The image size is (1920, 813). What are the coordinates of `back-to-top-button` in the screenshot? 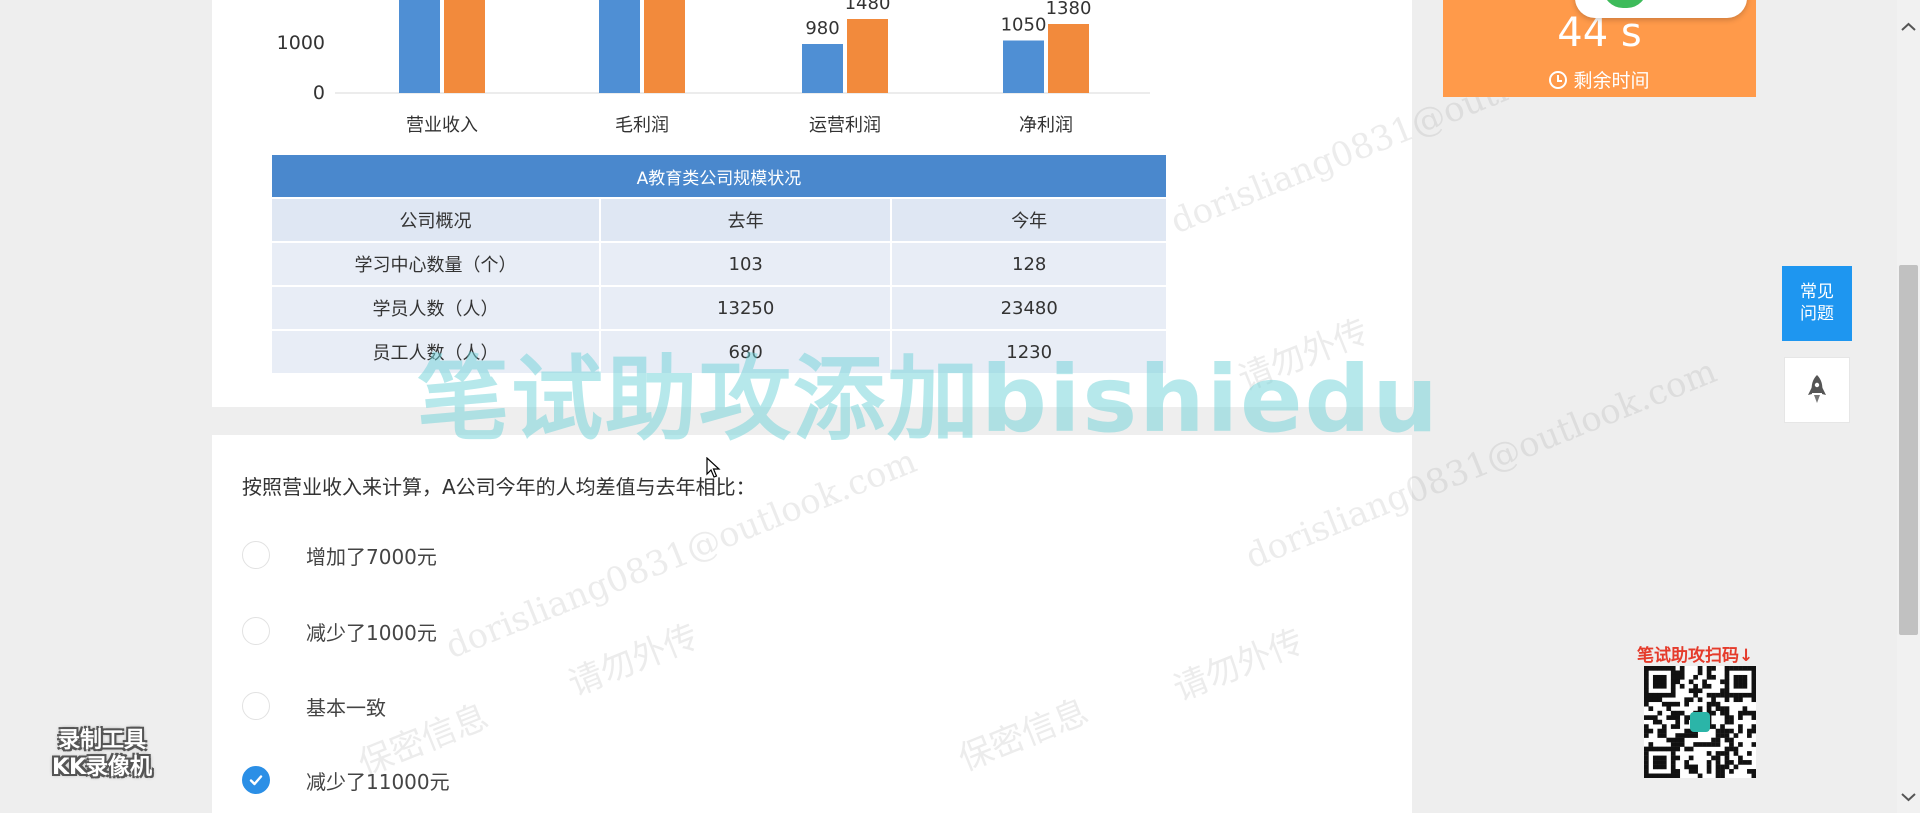 It's located at (1817, 390).